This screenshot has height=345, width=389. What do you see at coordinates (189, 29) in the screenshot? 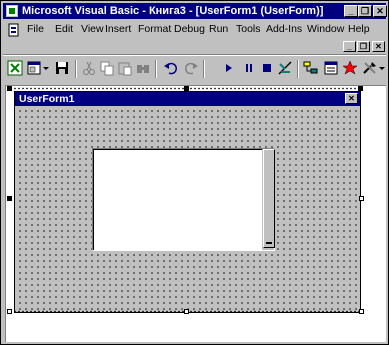
I see `menu-debug: Debug` at bounding box center [189, 29].